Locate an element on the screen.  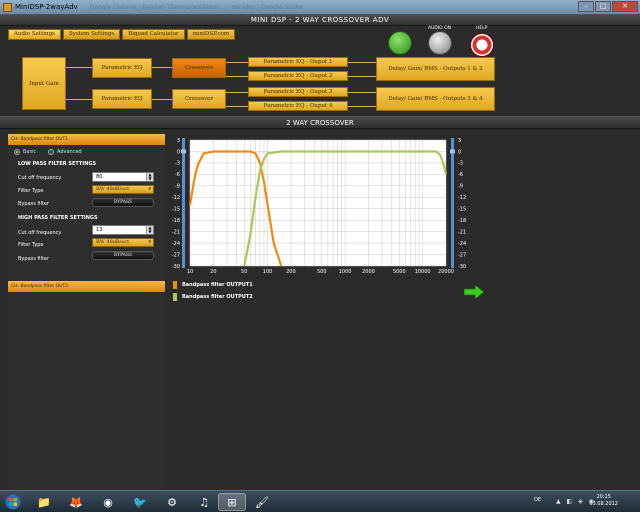
clock: 20:15 03.08.2012 is located at coordinates (603, 501).